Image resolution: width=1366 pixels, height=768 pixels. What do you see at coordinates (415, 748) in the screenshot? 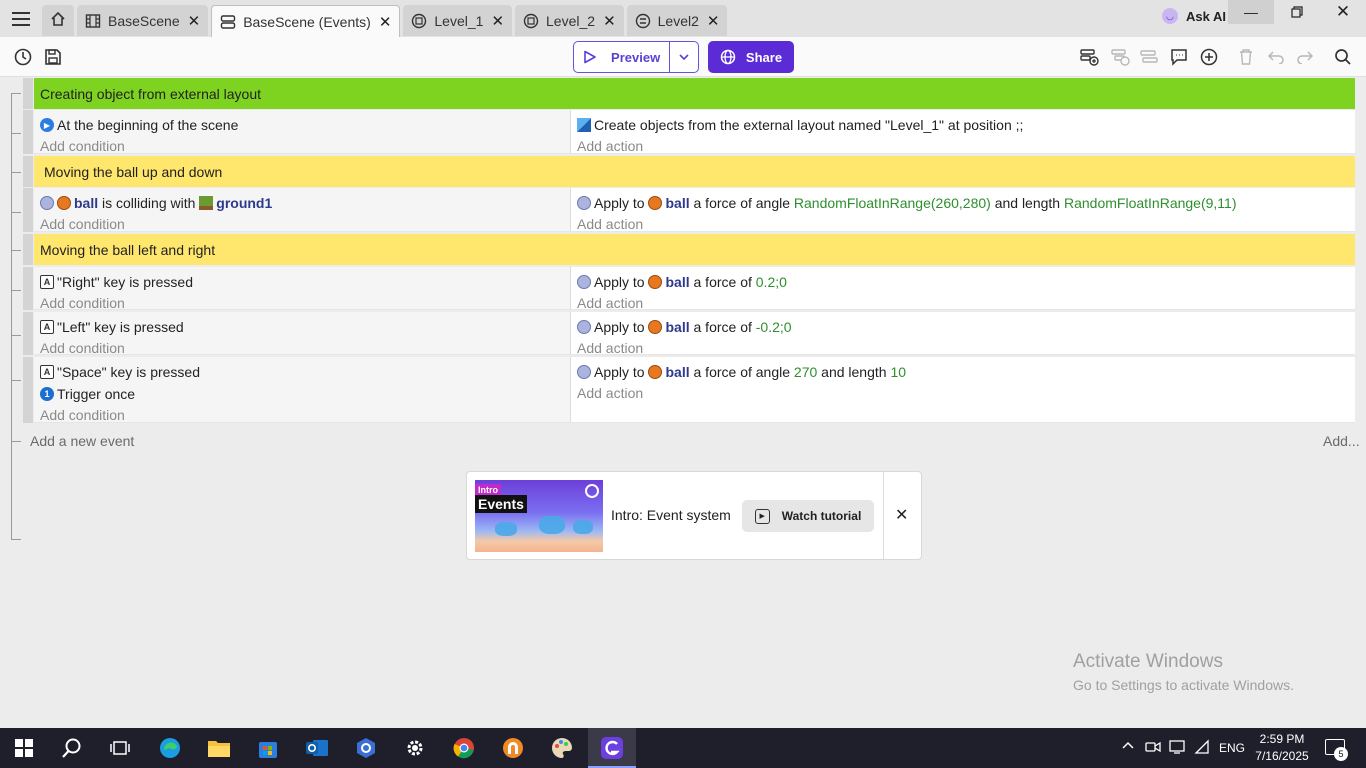
I see `settings-gear-icon` at bounding box center [415, 748].